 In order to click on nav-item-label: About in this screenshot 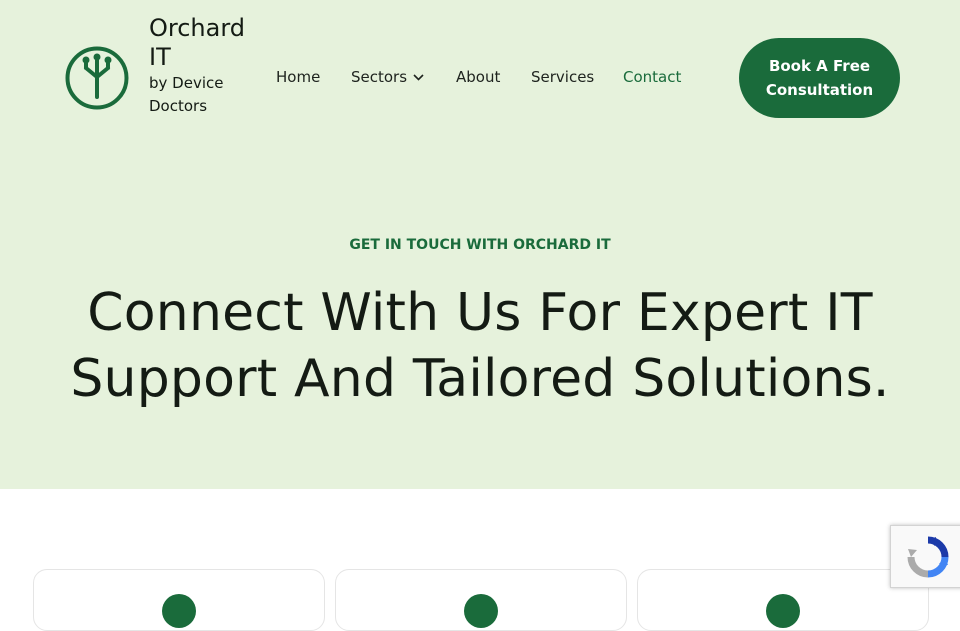, I will do `click(478, 77)`.